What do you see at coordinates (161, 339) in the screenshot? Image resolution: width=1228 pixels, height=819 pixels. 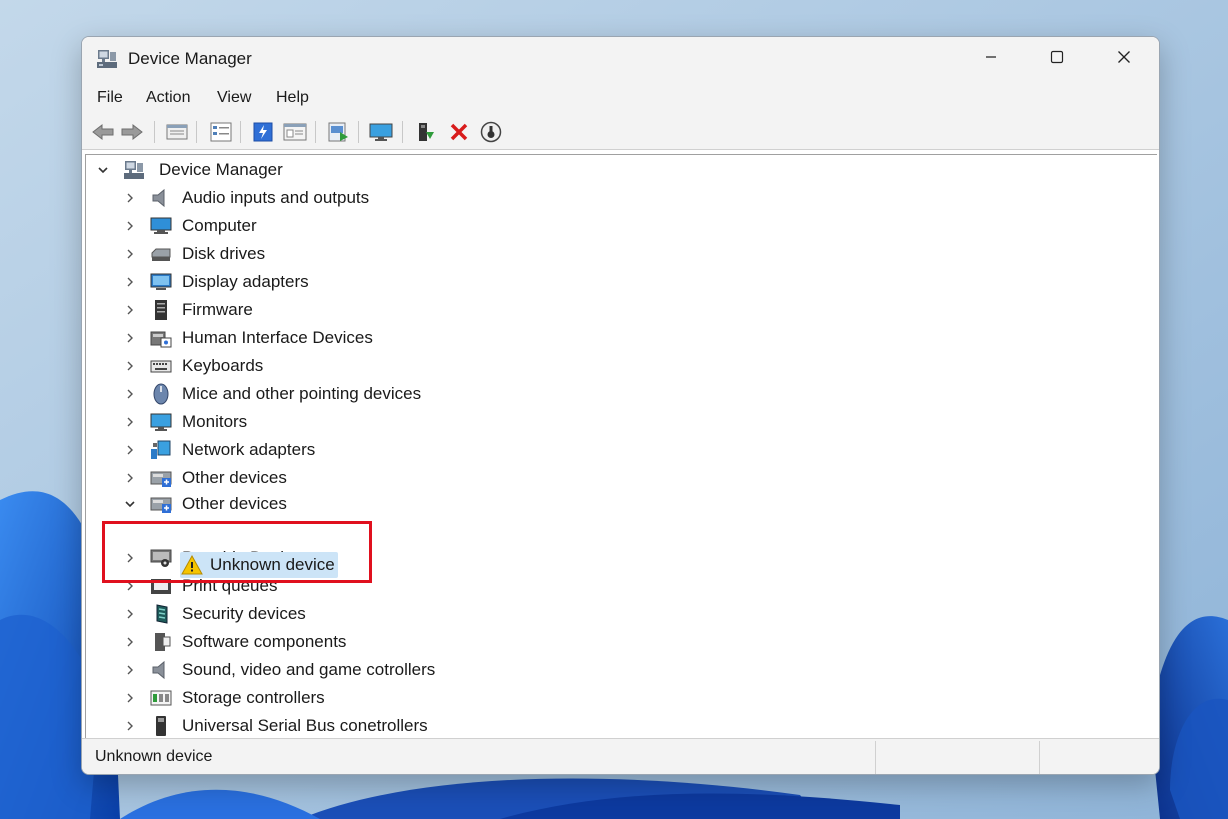 I see `hid-icon` at bounding box center [161, 339].